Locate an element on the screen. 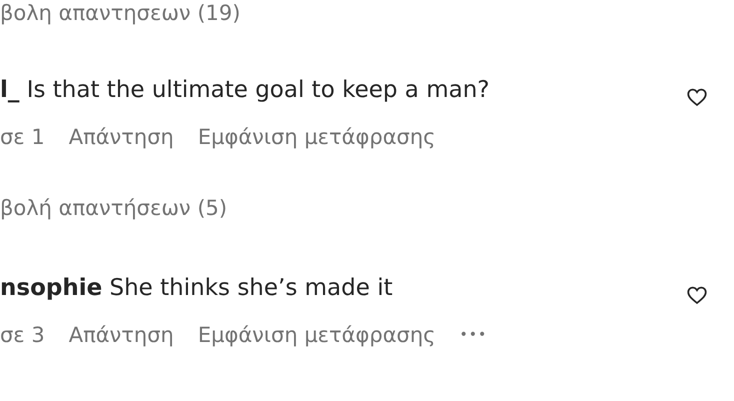  comment-text: nsophie She thinks she’s made it is located at coordinates (196, 288).